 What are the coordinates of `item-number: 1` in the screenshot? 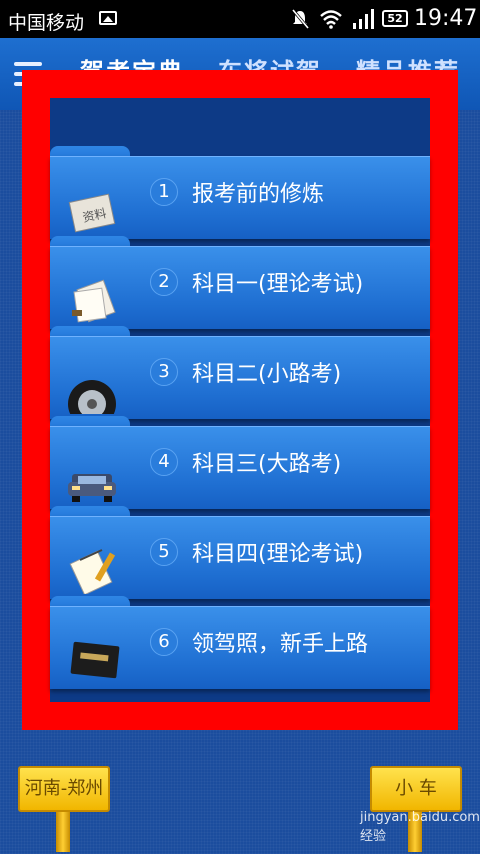 It's located at (164, 192).